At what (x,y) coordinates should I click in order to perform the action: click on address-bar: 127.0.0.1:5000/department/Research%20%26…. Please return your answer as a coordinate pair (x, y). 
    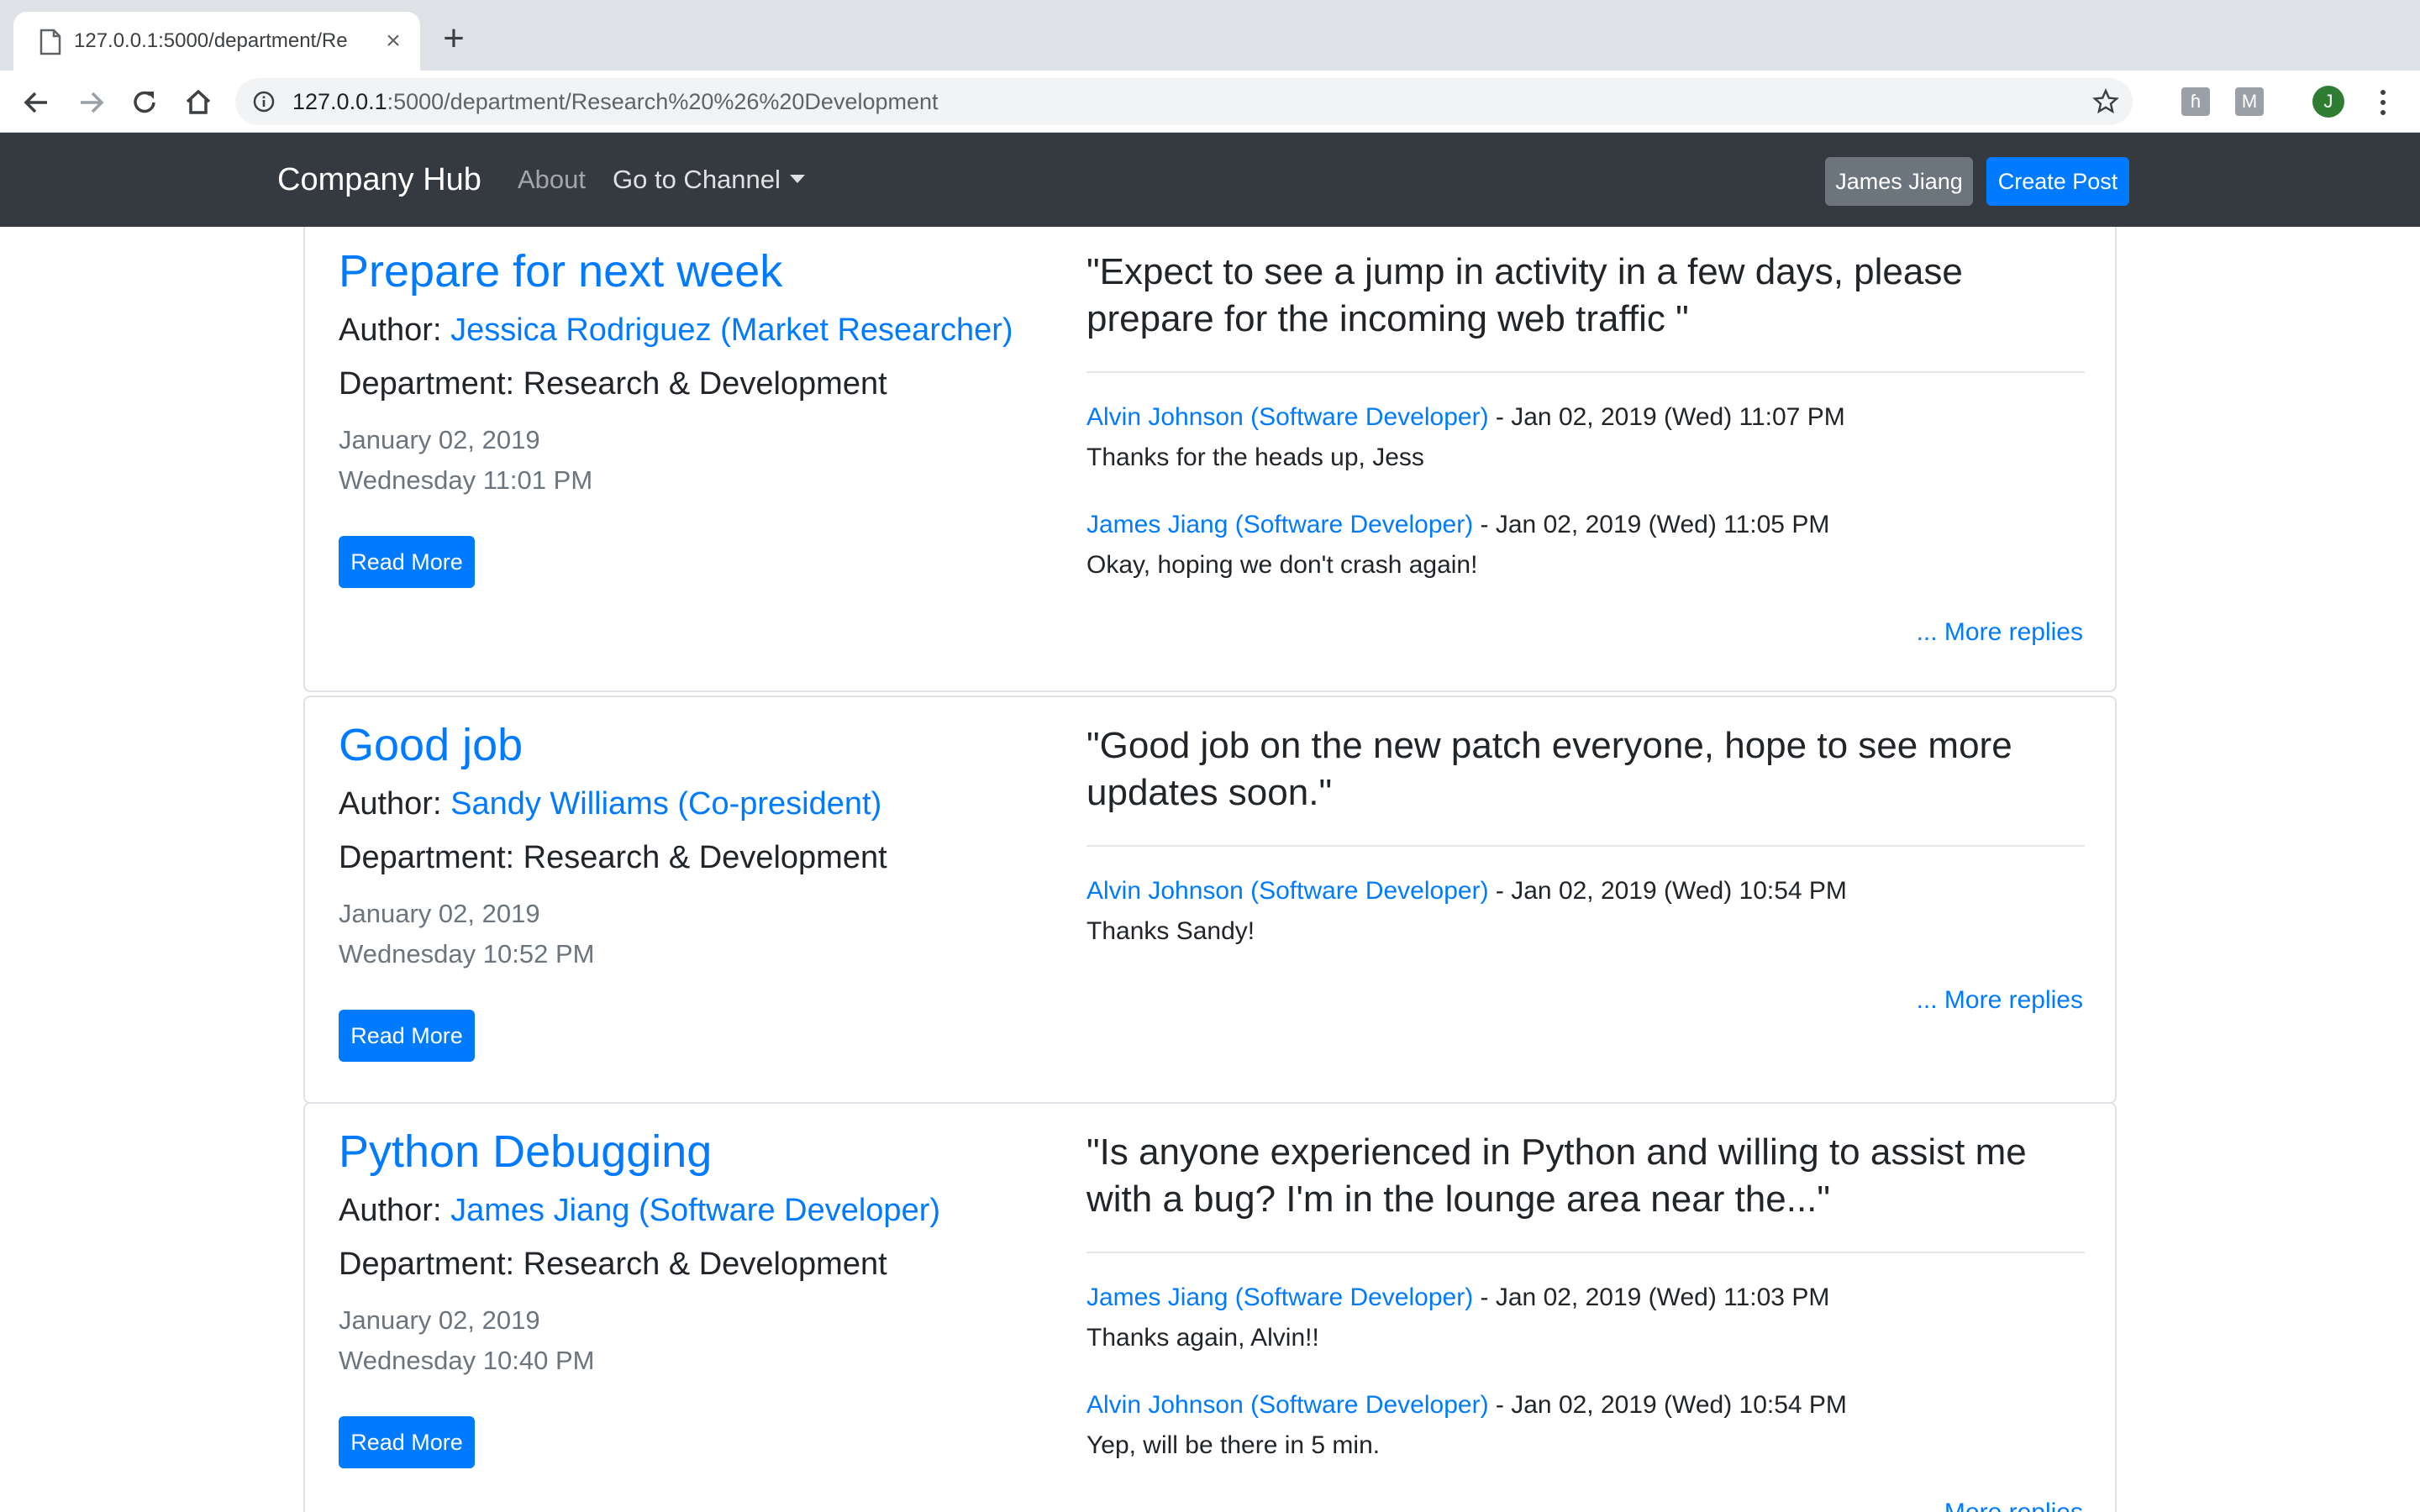
    Looking at the image, I should click on (1184, 101).